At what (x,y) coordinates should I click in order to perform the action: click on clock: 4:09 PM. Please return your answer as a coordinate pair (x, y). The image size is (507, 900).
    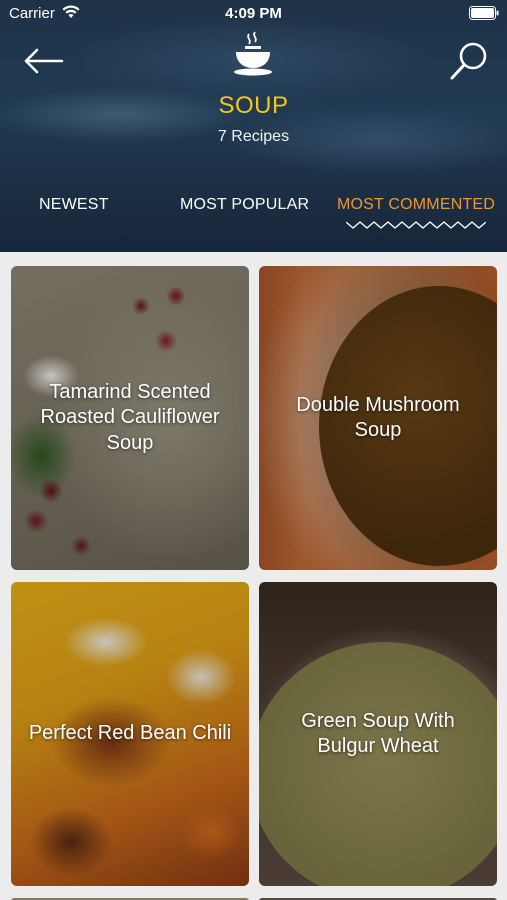
    Looking at the image, I should click on (253, 13).